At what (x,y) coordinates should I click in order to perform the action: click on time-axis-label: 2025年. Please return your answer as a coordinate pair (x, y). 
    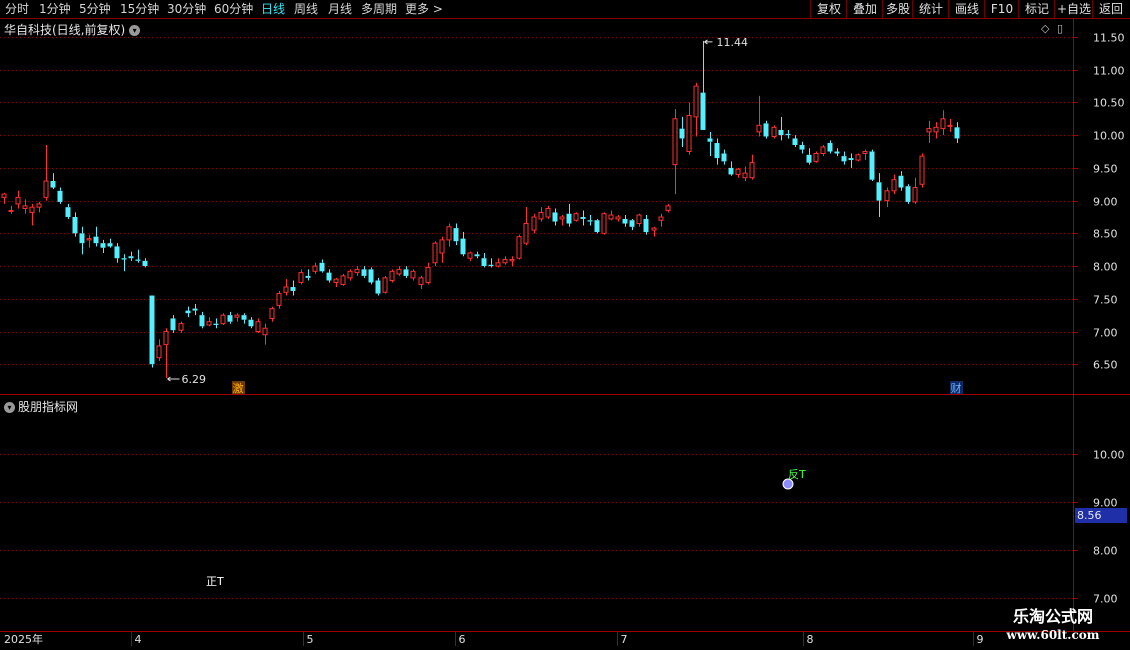
    Looking at the image, I should click on (23, 639).